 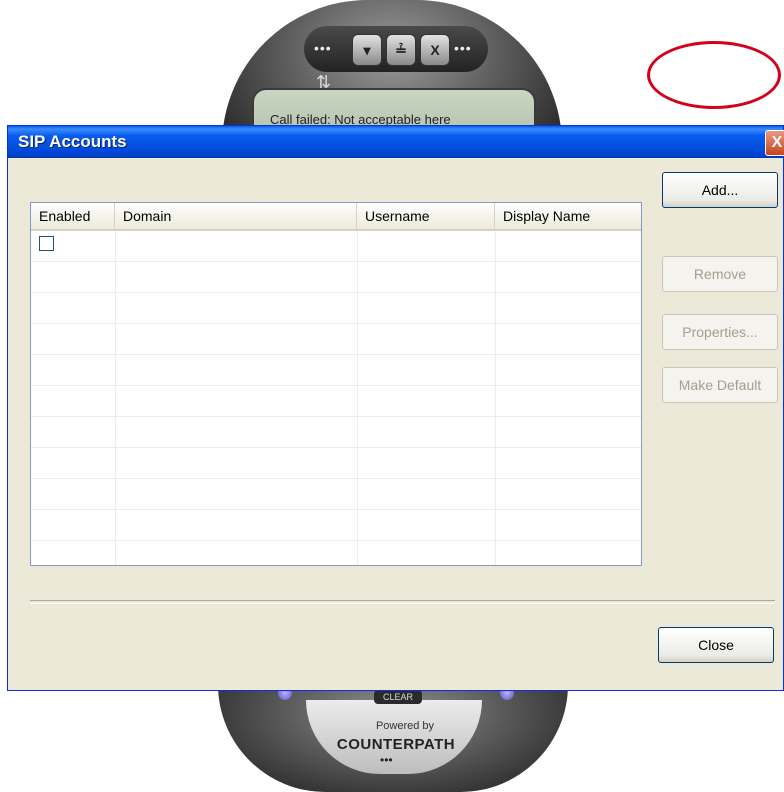 What do you see at coordinates (367, 50) in the screenshot?
I see `minimize-icon: ▾` at bounding box center [367, 50].